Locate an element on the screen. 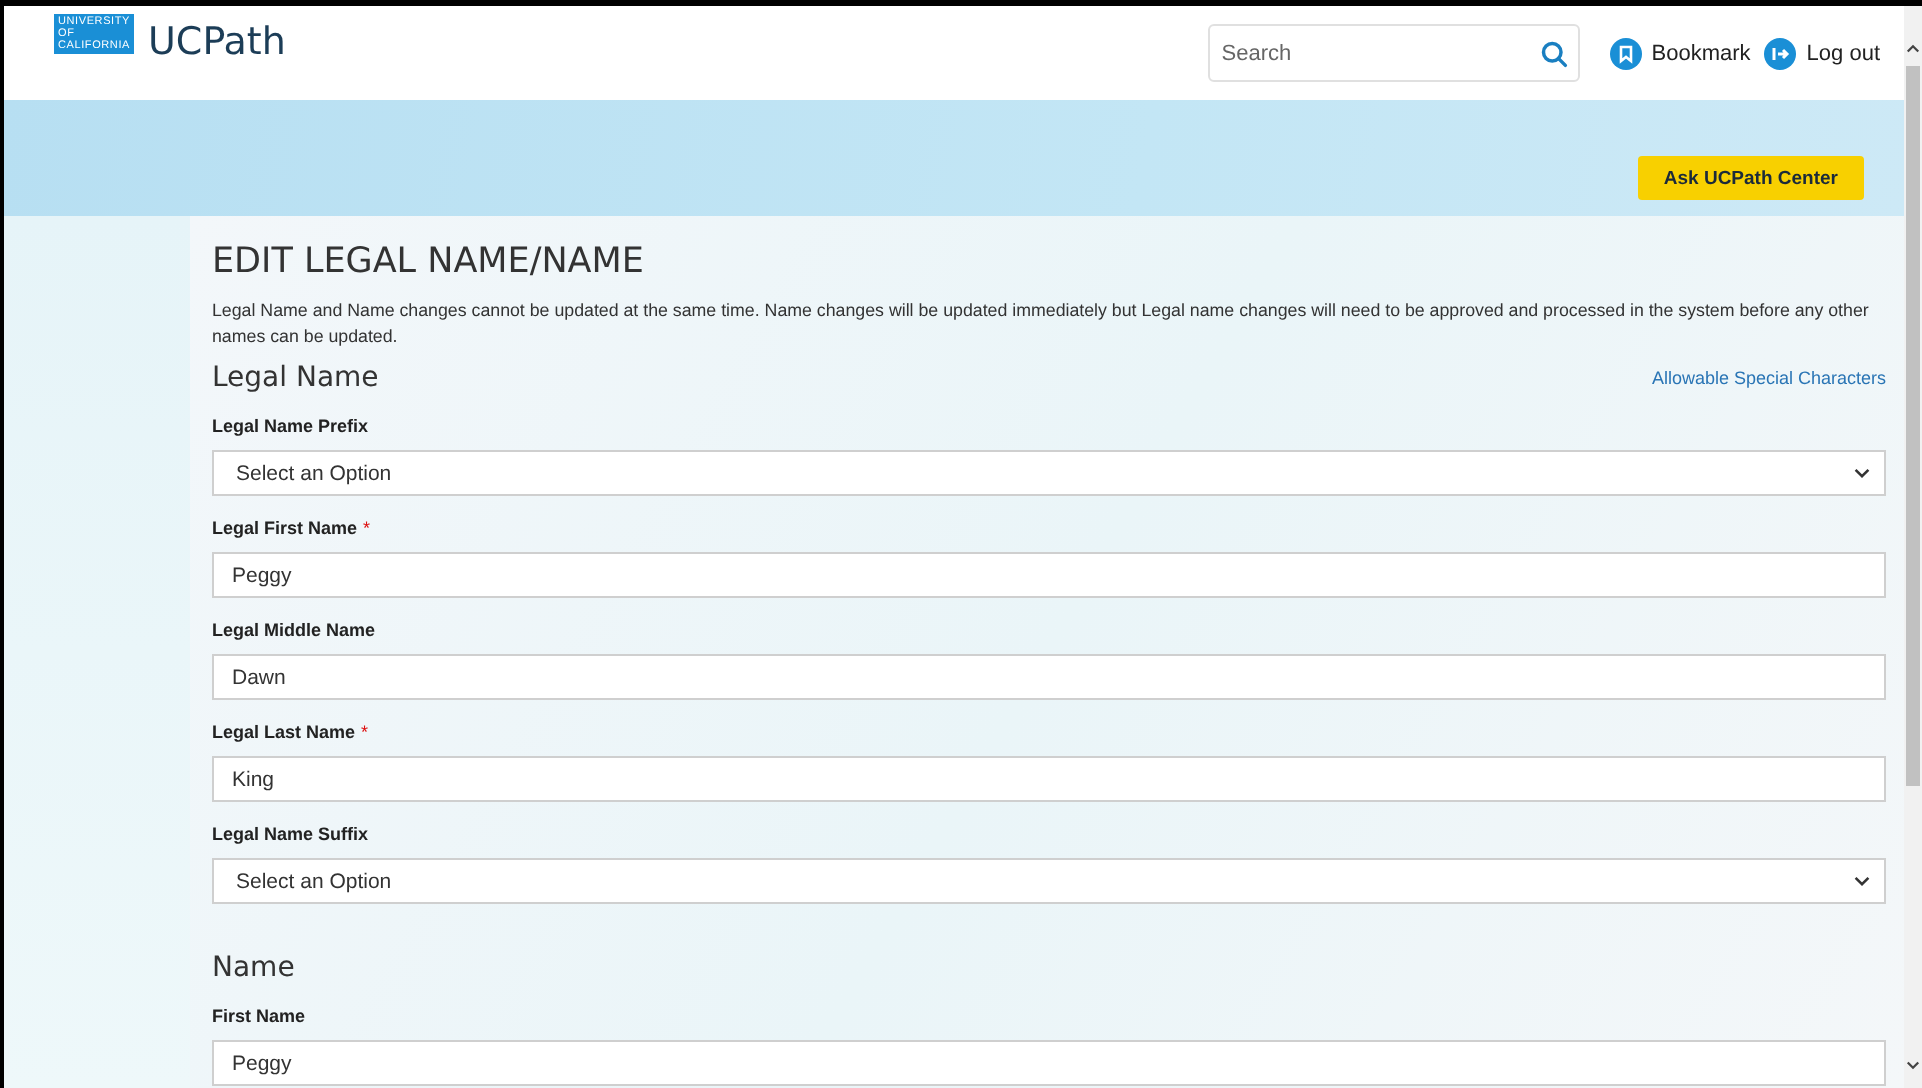 Image resolution: width=1922 pixels, height=1088 pixels. field-label: Legal Middle Name is located at coordinates (294, 630).